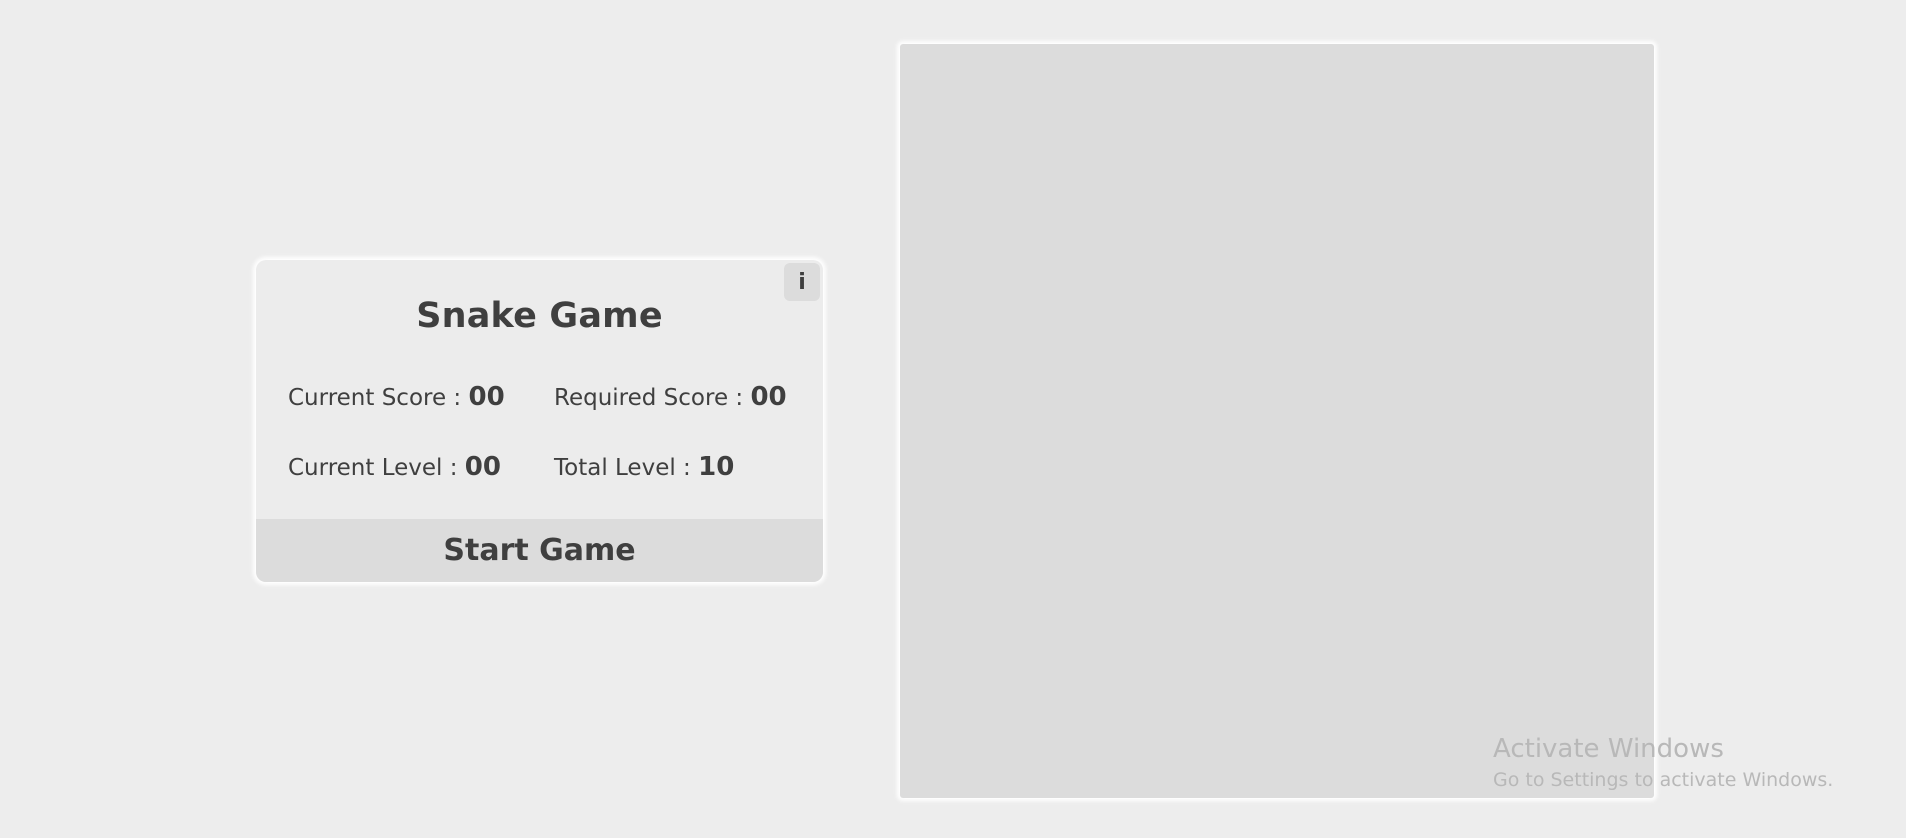  I want to click on total-level-label: Total Level :, so click(622, 468).